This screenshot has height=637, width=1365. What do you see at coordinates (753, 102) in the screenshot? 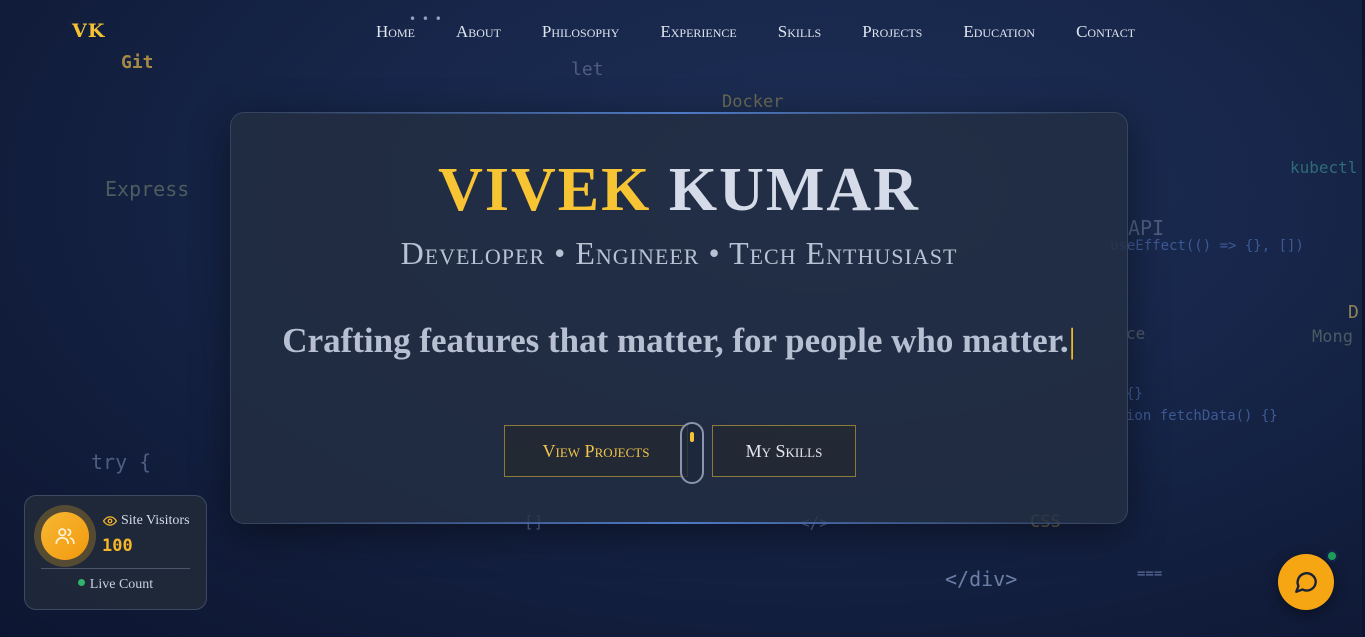
I see `bg-code-word: Docker` at bounding box center [753, 102].